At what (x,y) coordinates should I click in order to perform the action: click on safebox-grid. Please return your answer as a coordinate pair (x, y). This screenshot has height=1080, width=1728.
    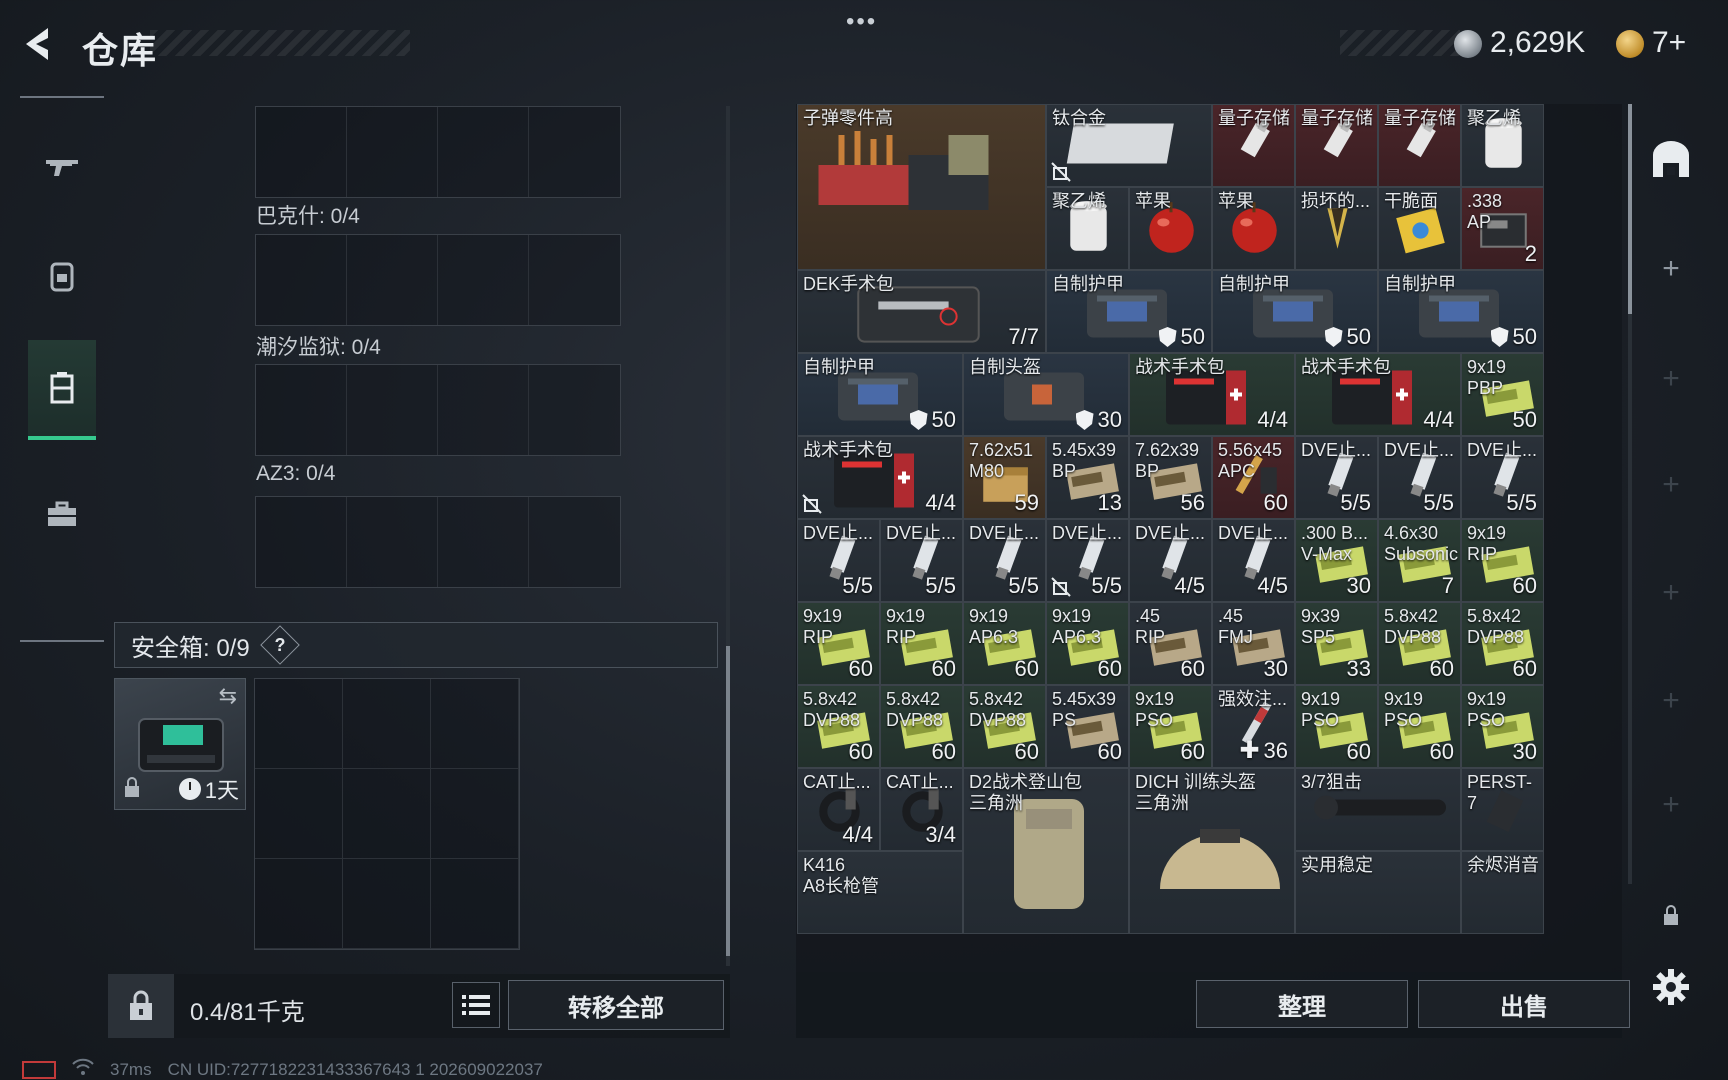
    Looking at the image, I should click on (387, 814).